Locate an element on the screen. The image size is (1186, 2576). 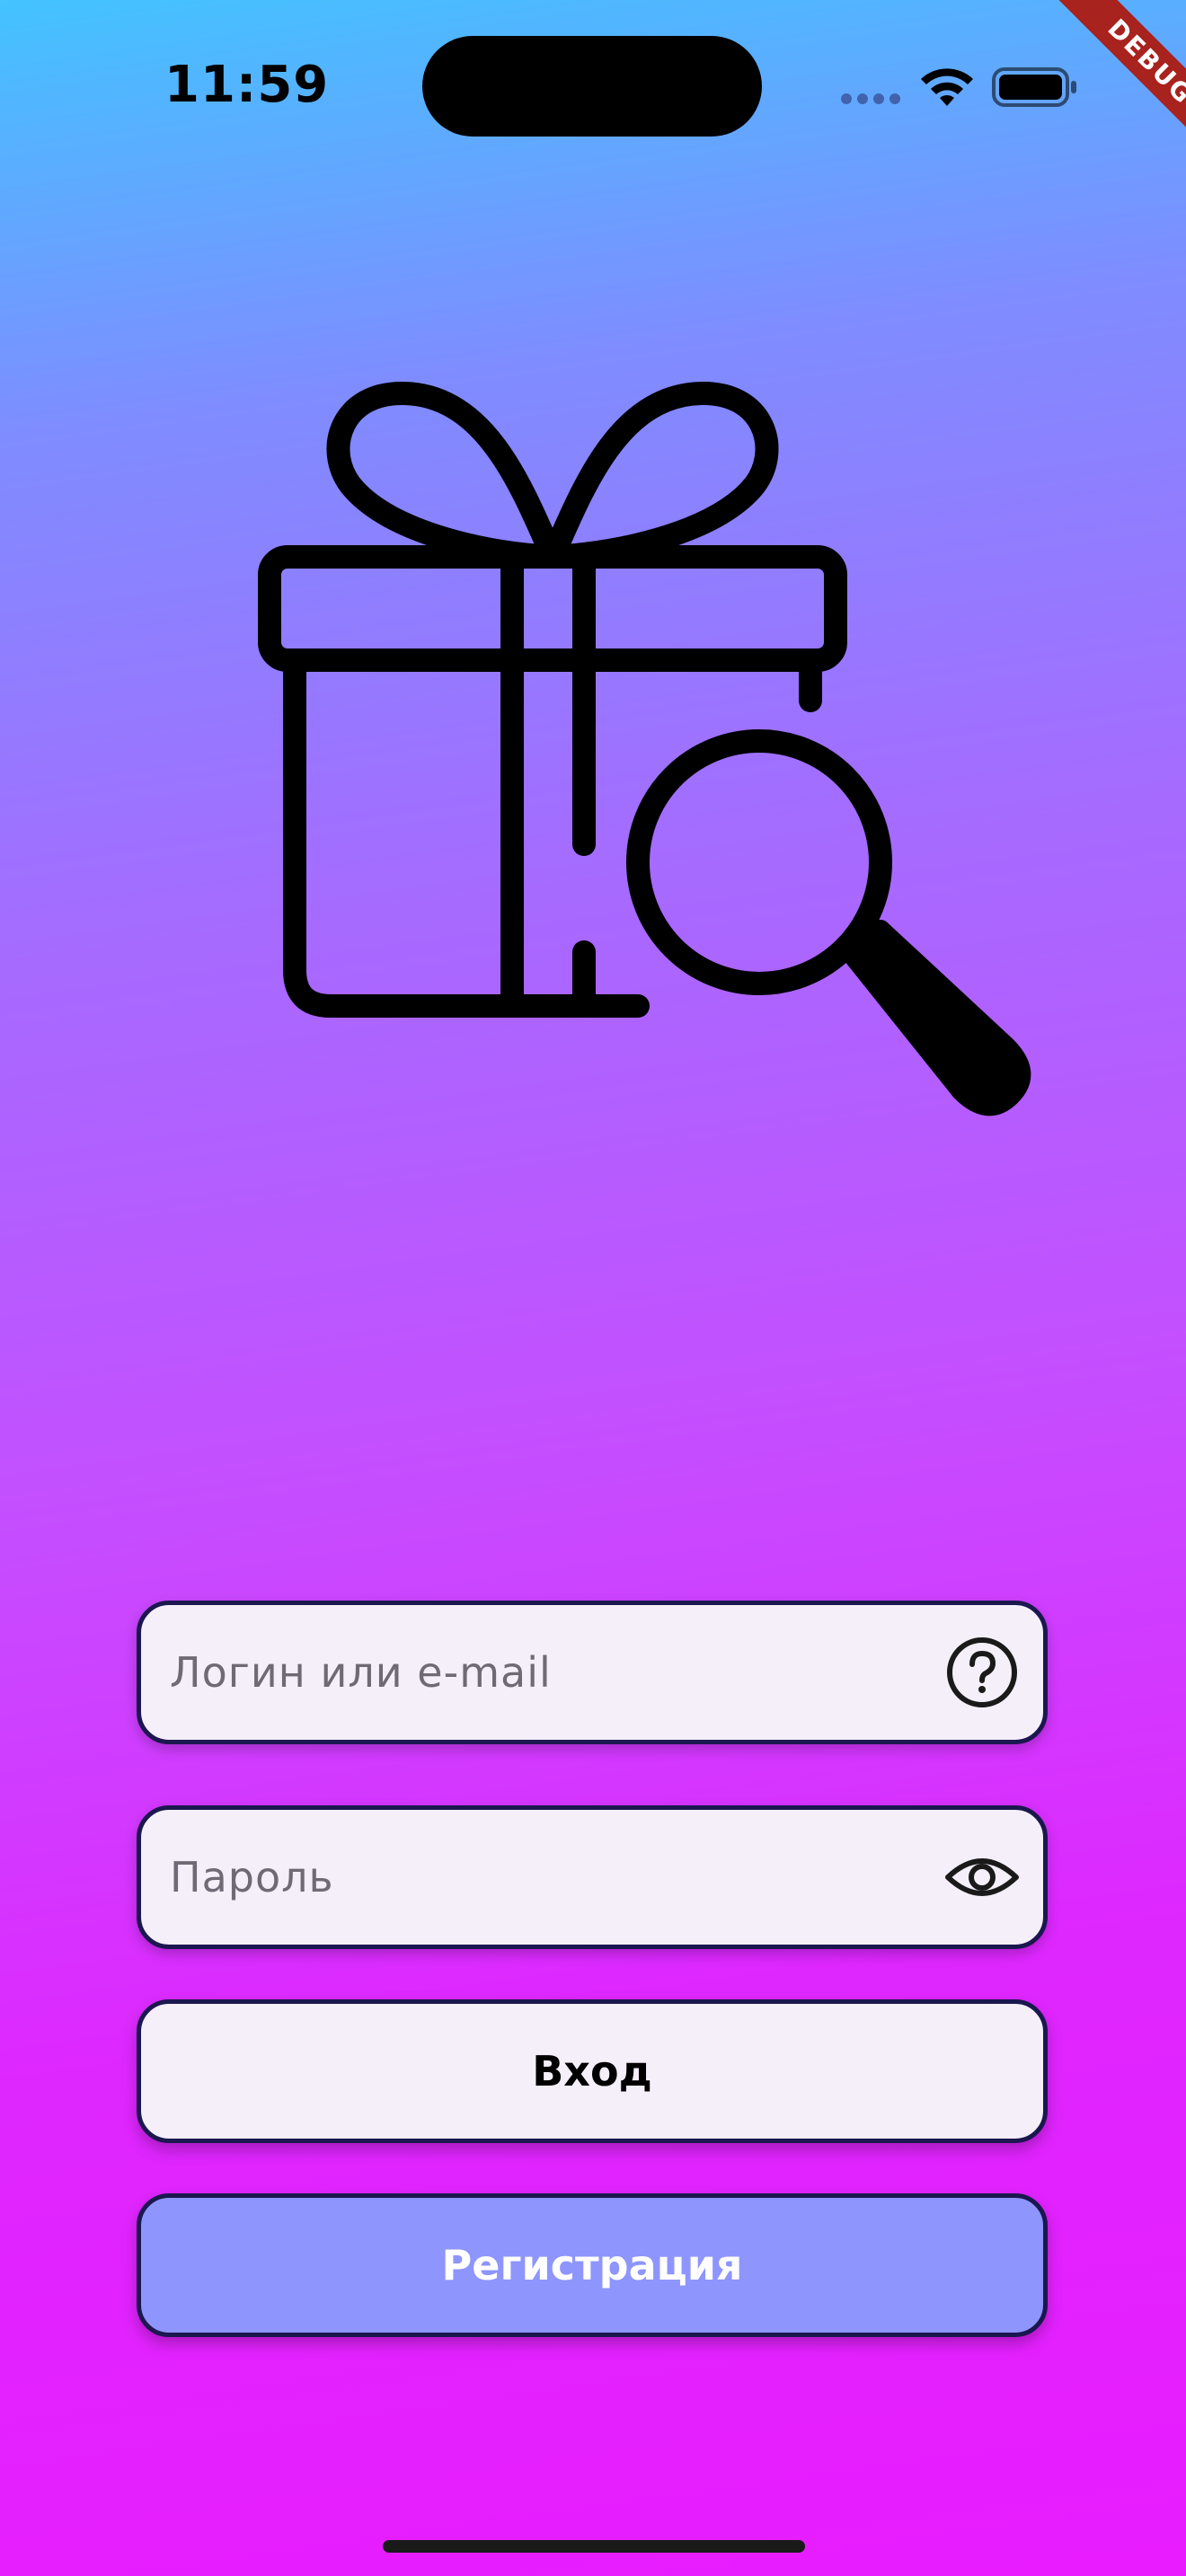
question-circle-icon is located at coordinates (982, 1672).